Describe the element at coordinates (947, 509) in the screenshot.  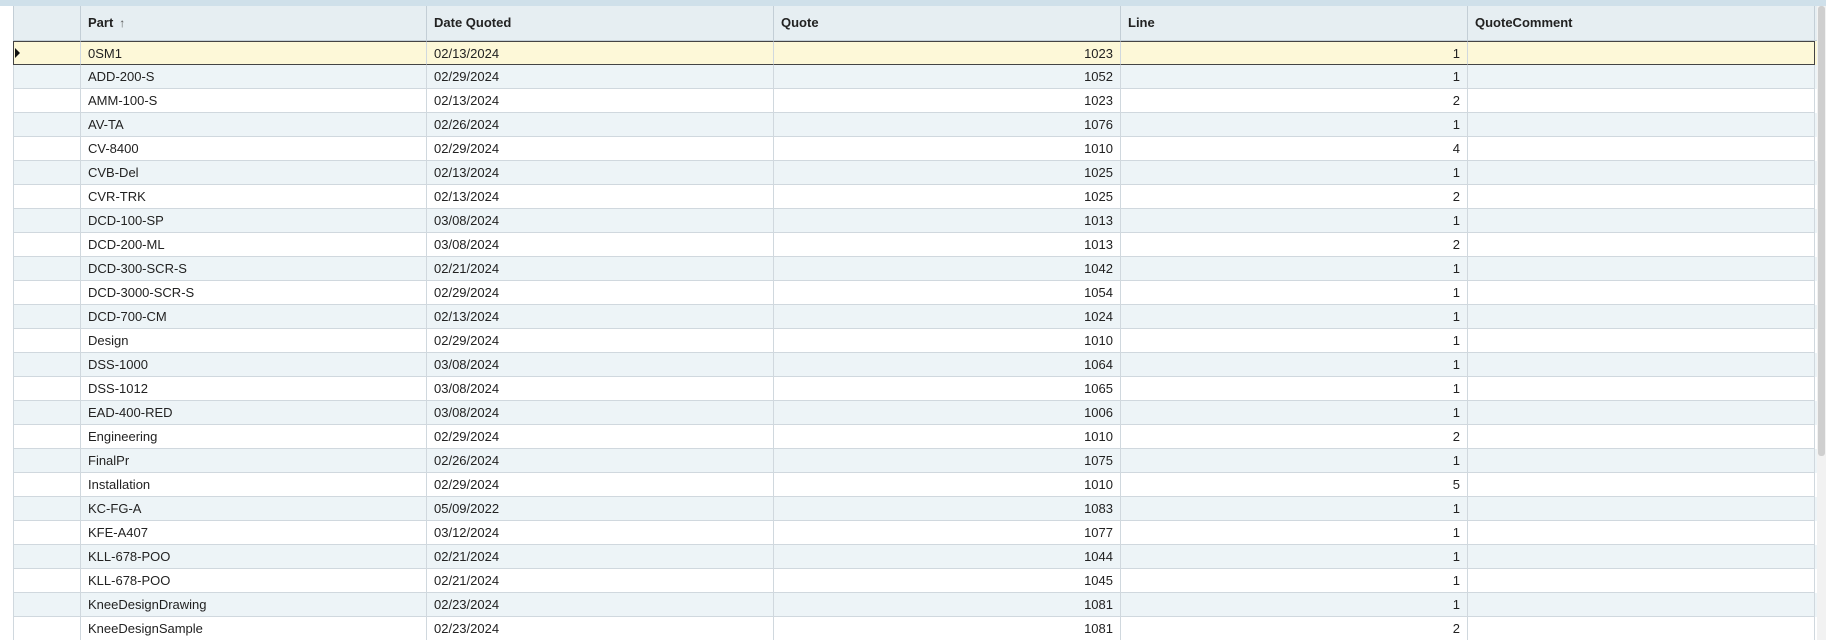
I see `quote-cell: 1083` at that location.